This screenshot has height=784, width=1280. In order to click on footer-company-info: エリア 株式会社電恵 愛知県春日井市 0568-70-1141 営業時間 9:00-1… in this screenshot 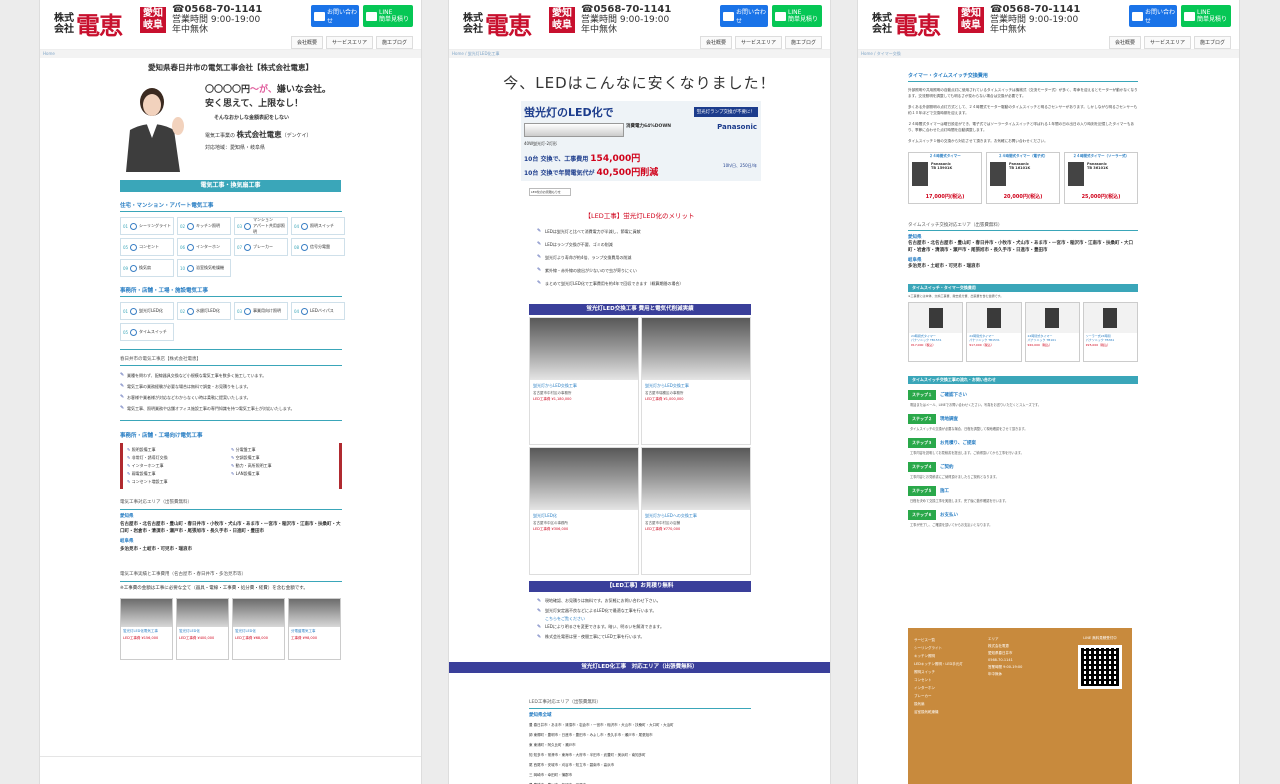, I will do `click(1005, 657)`.